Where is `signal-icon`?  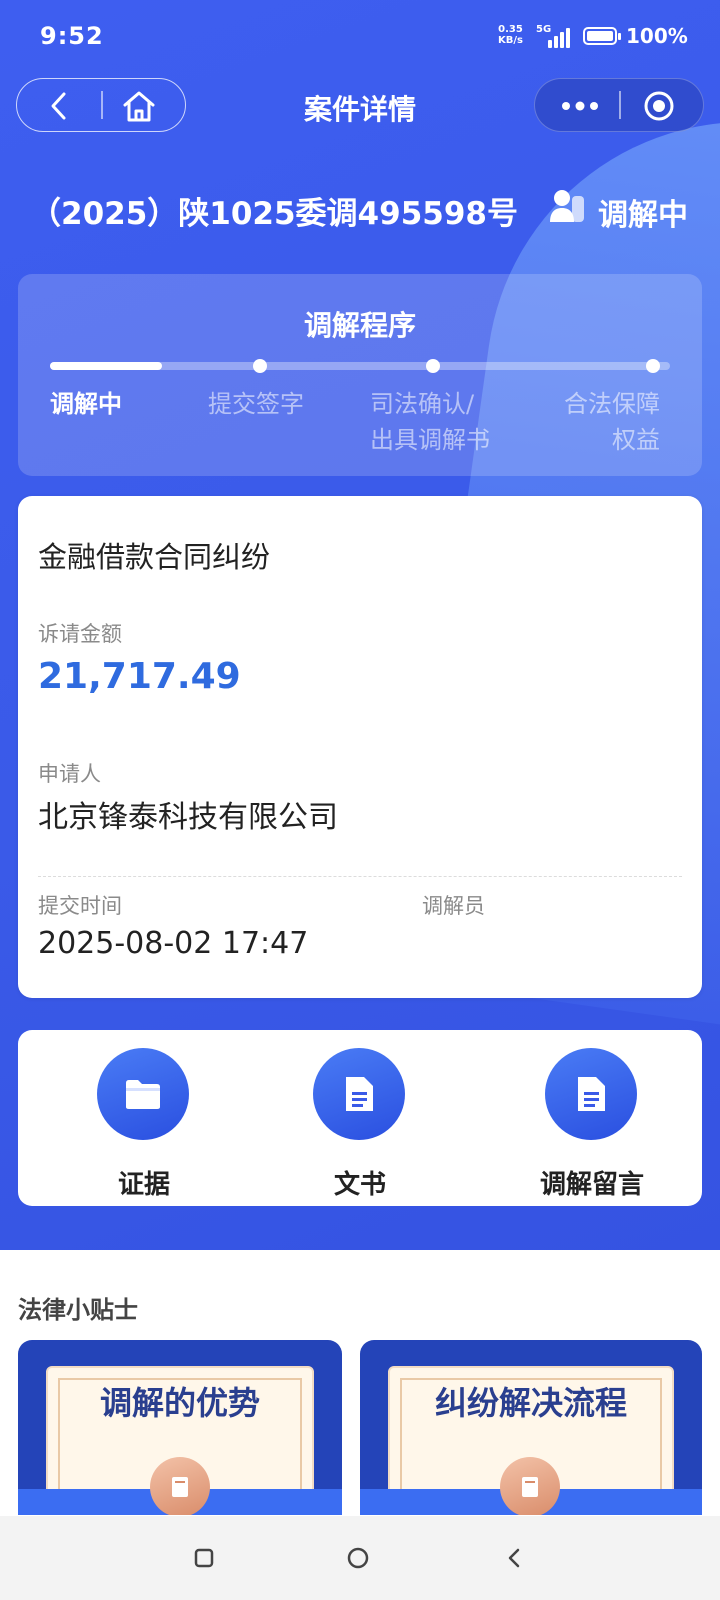
signal-icon is located at coordinates (561, 37).